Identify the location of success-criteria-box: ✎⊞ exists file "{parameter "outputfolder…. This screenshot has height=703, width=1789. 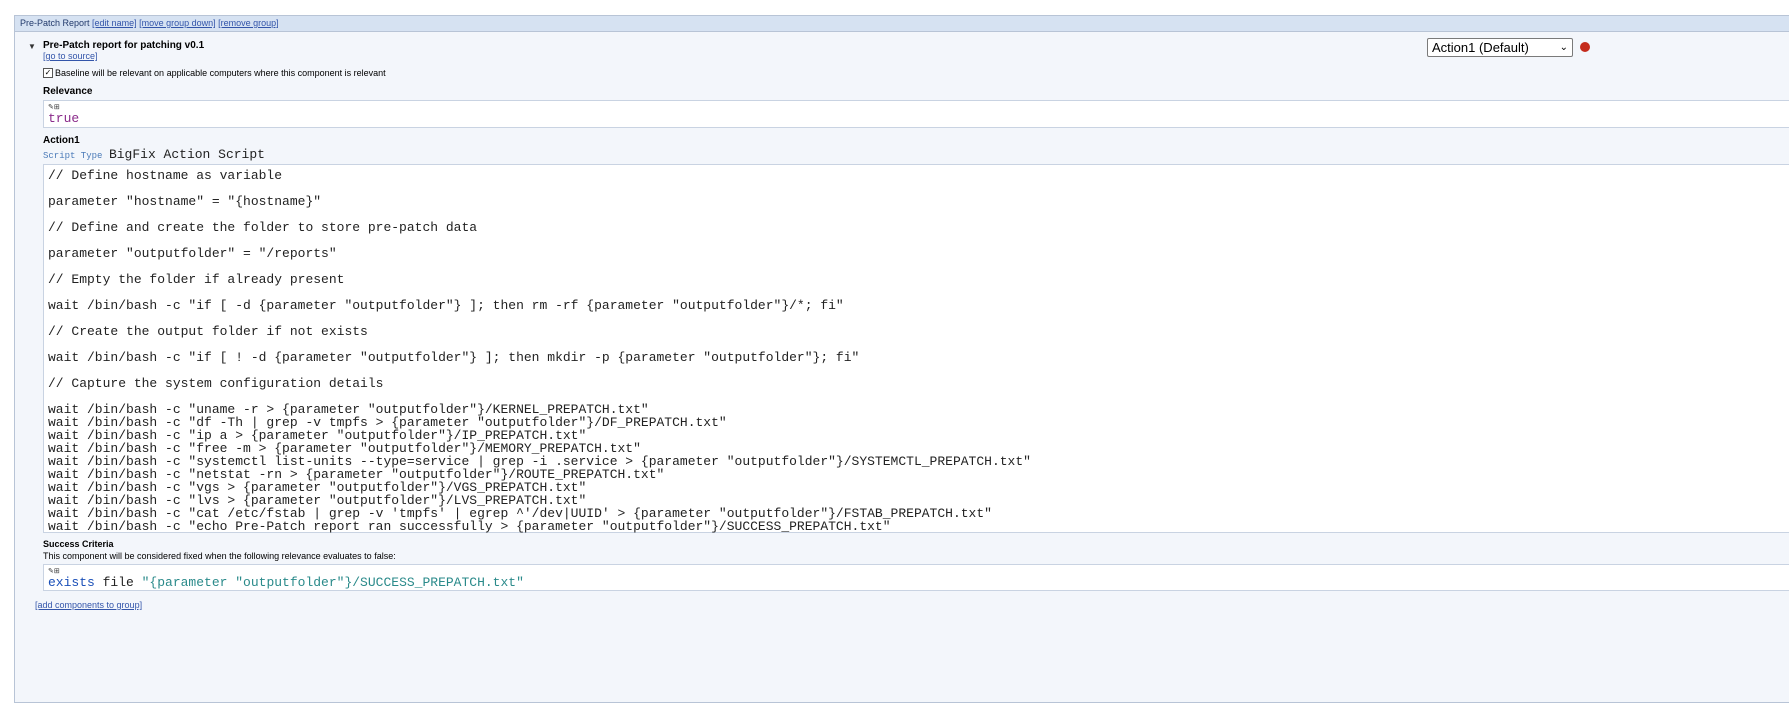
(916, 577).